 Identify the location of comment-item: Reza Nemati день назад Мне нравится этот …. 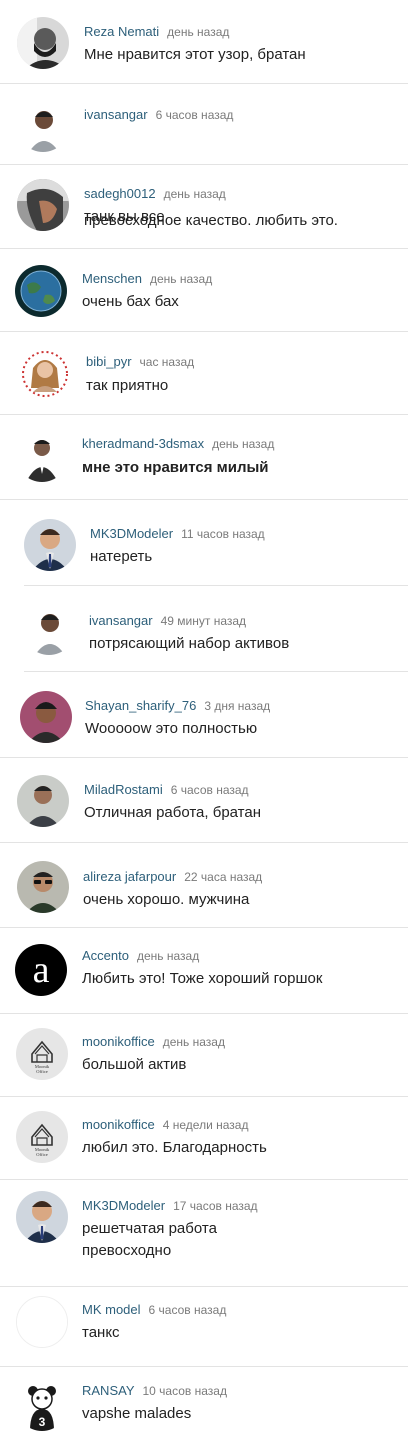
(204, 42).